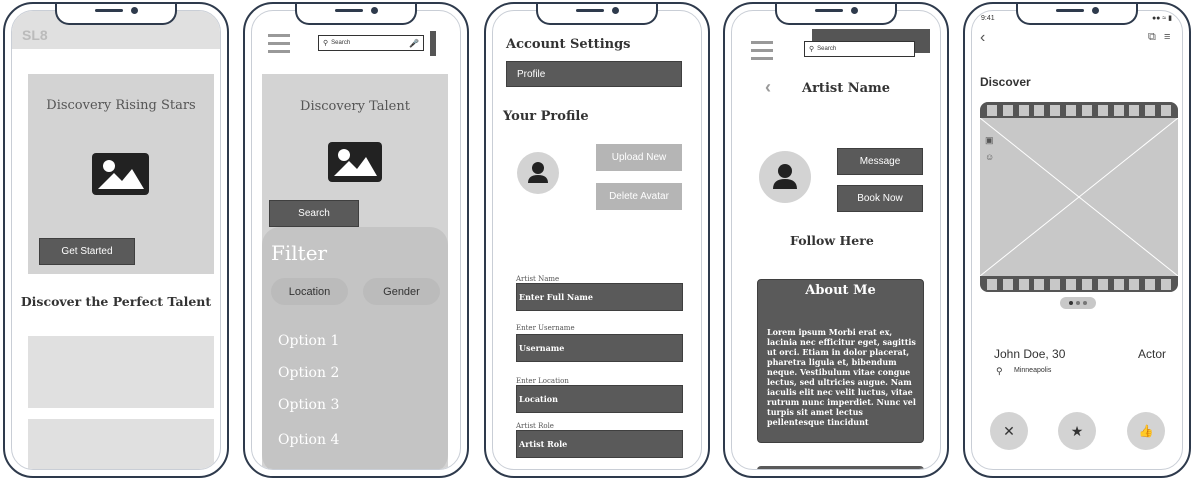 The width and height of the screenshot is (1200, 480). What do you see at coordinates (371, 43) in the screenshot?
I see `search-input: ⚲ Search 🎤` at bounding box center [371, 43].